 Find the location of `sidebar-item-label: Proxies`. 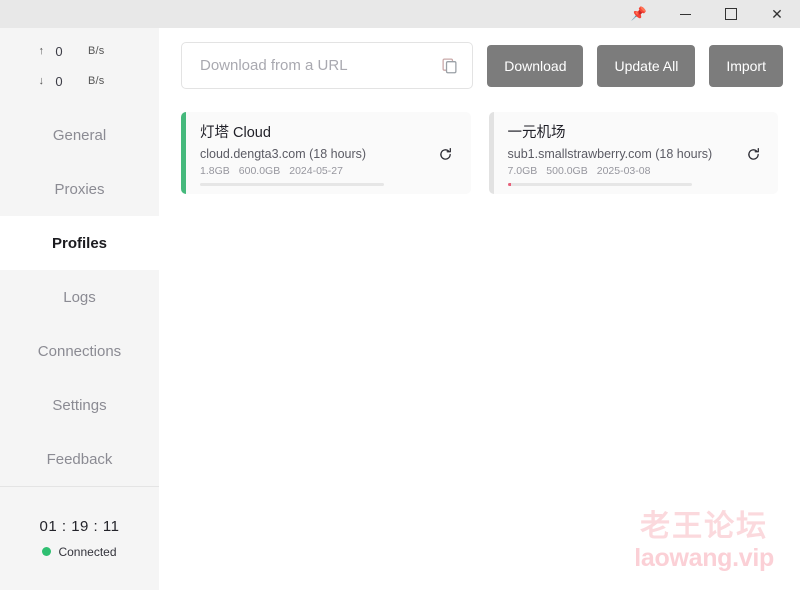

sidebar-item-label: Proxies is located at coordinates (79, 189).